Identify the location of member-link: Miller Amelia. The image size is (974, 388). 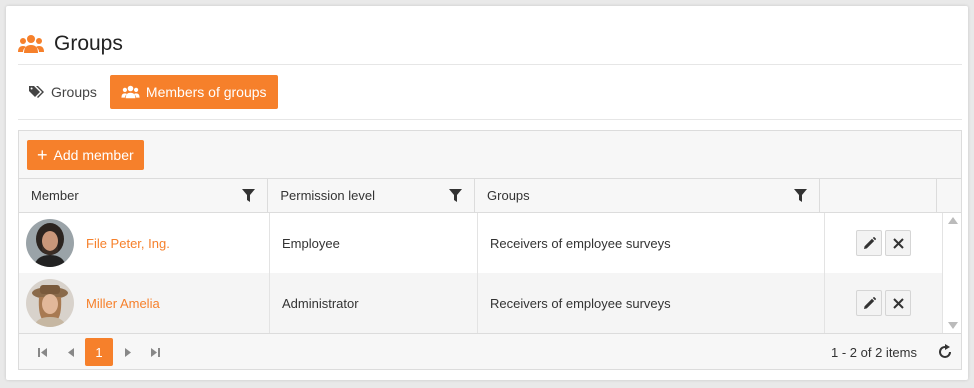
(123, 303).